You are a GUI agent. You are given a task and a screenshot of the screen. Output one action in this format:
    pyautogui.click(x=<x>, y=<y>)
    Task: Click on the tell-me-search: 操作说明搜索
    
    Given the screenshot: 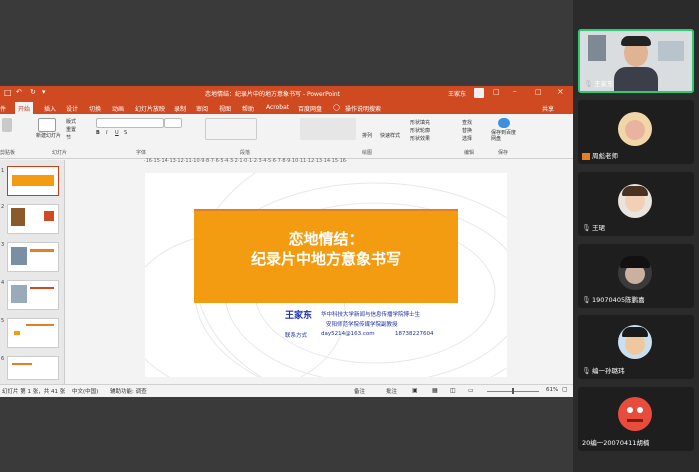 What is the action you would take?
    pyautogui.click(x=363, y=108)
    